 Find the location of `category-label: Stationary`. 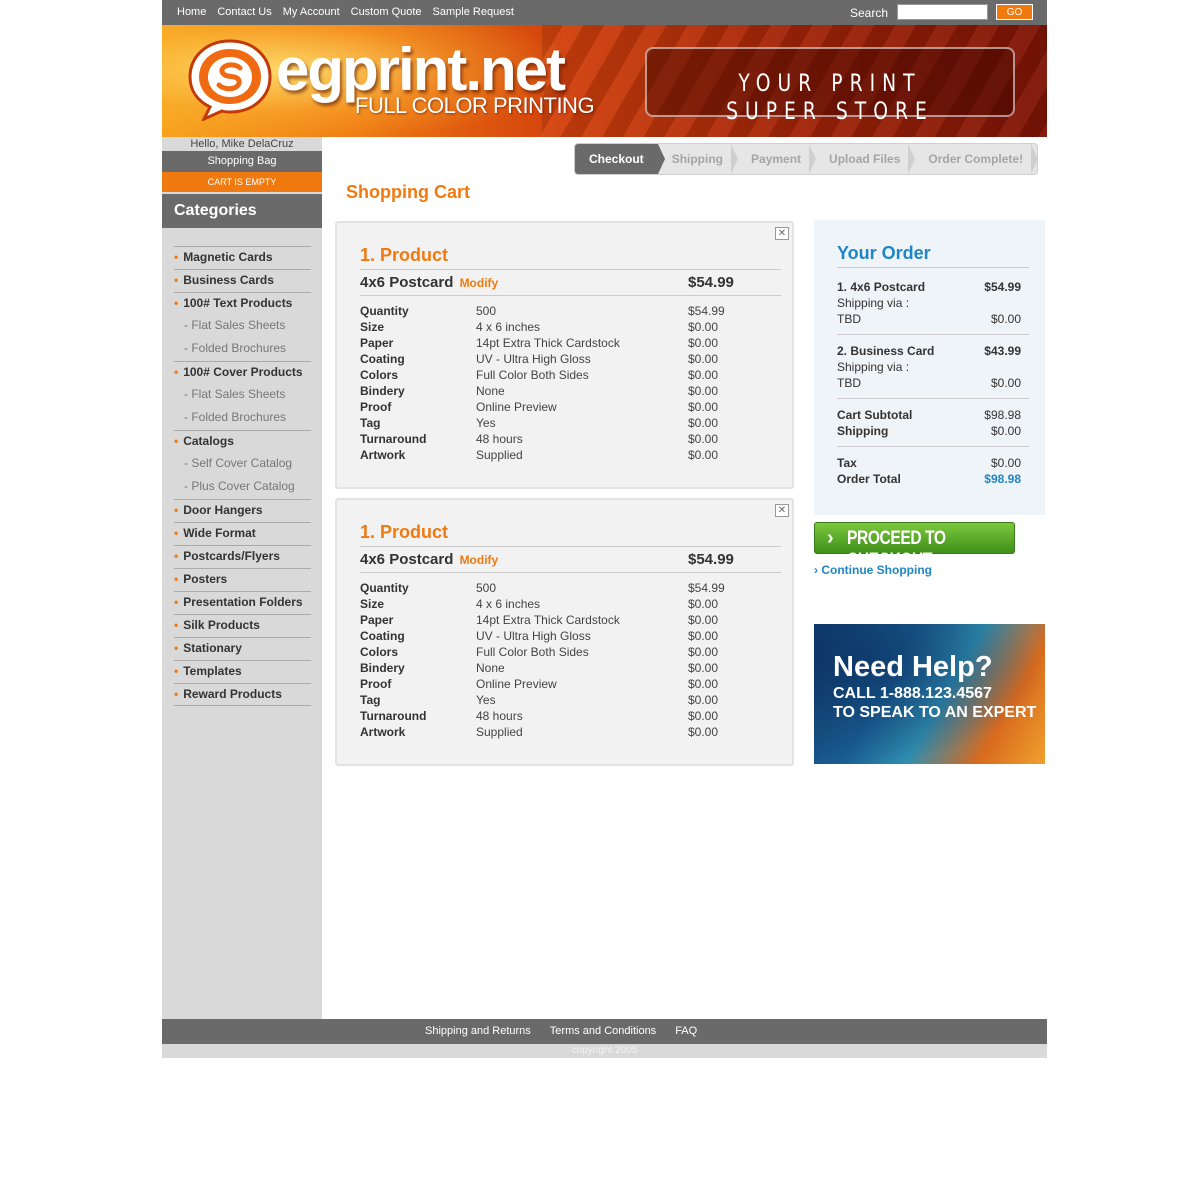

category-label: Stationary is located at coordinates (212, 648).